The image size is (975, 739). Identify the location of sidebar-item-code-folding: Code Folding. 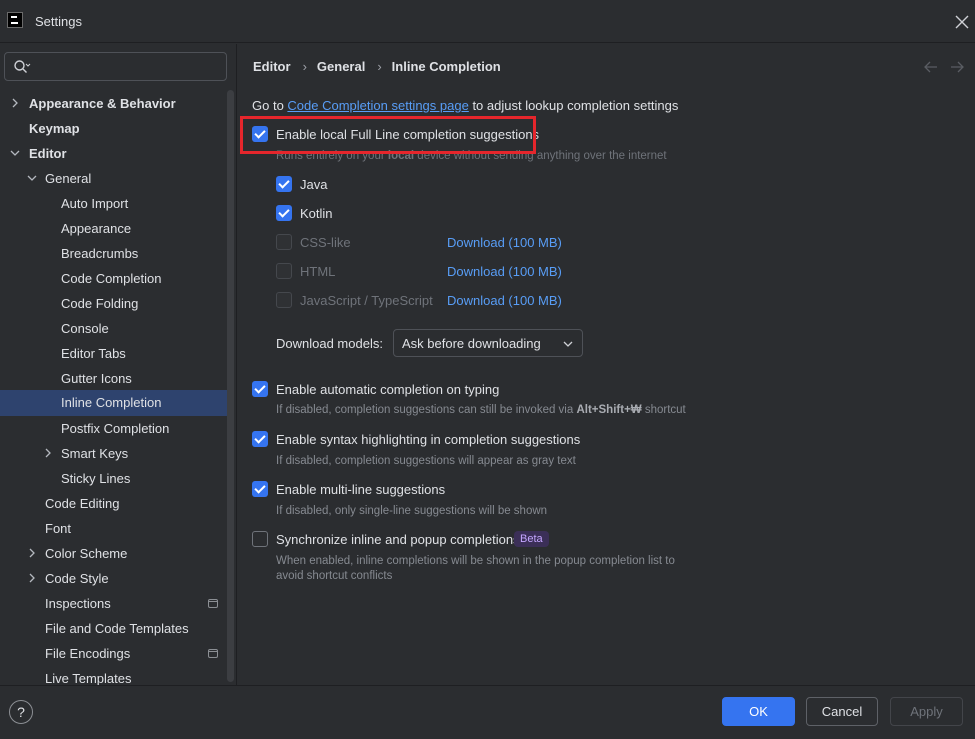
(114, 303).